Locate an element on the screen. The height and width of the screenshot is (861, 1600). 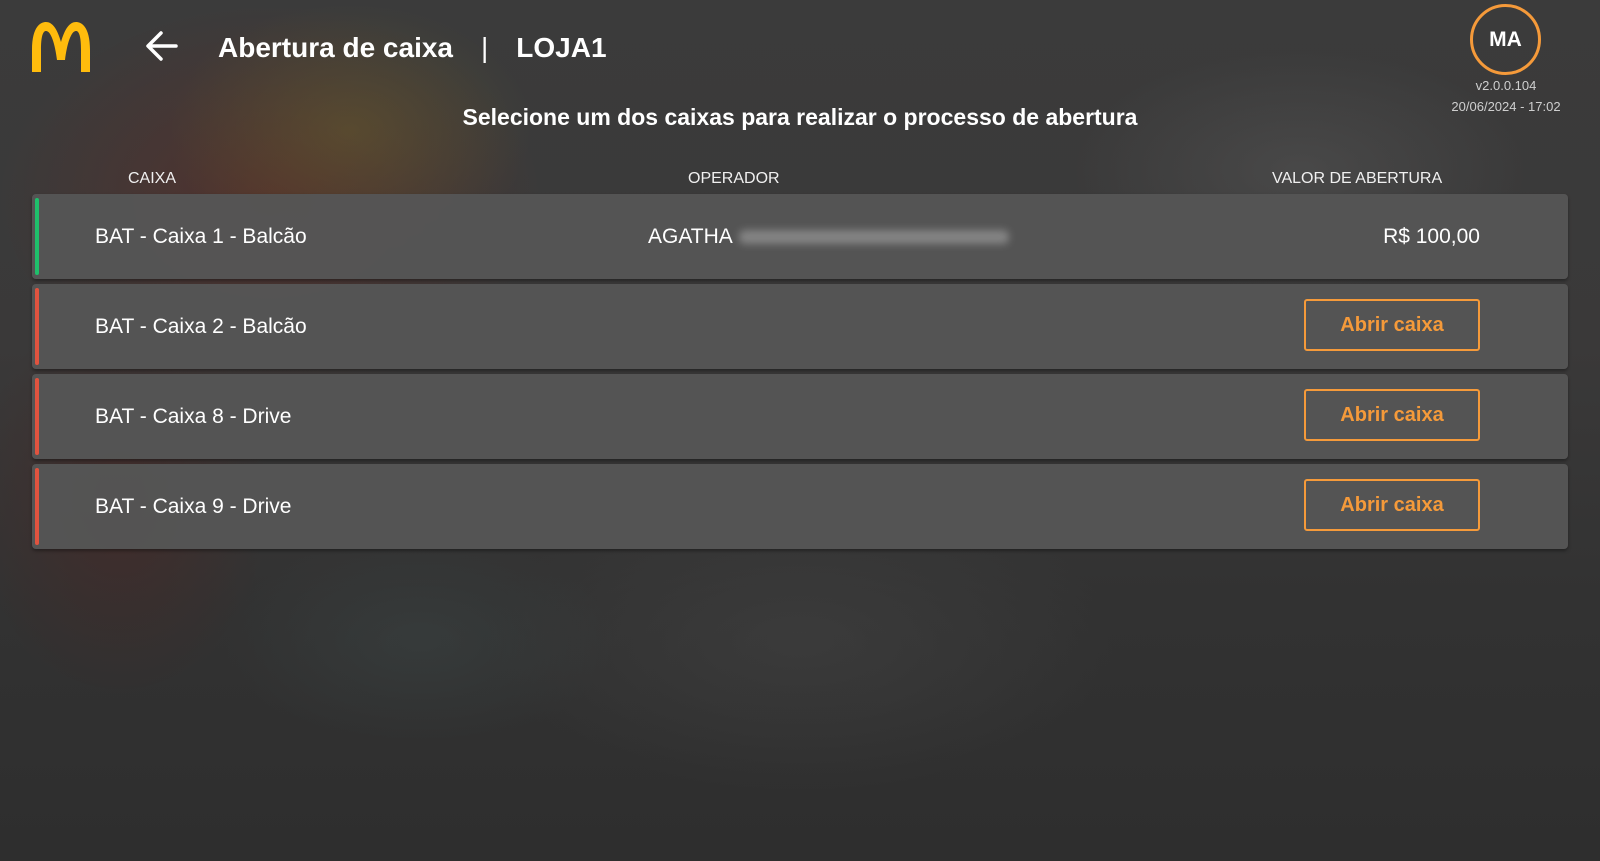
mcdonalds-logo-icon is located at coordinates (61, 47).